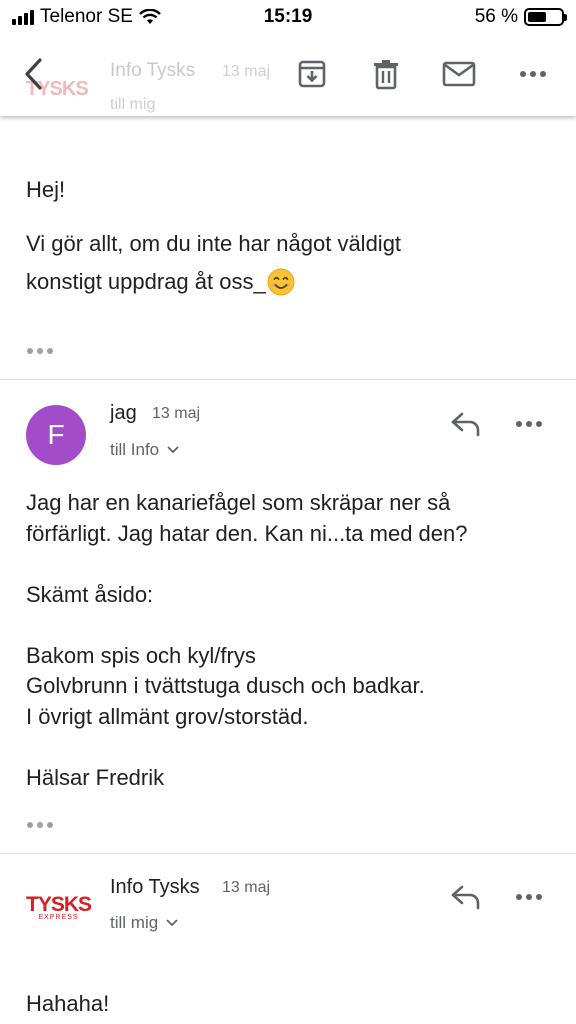  I want to click on message1-greeting: Hej!, so click(46, 189).